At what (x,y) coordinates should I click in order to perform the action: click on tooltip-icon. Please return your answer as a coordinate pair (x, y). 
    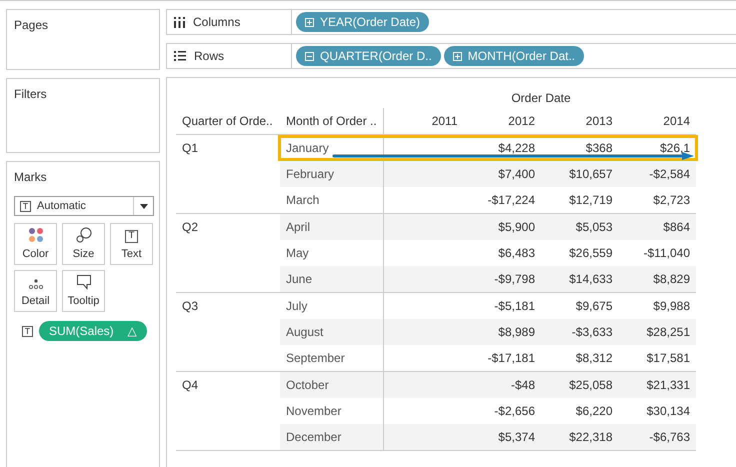
    Looking at the image, I should click on (84, 282).